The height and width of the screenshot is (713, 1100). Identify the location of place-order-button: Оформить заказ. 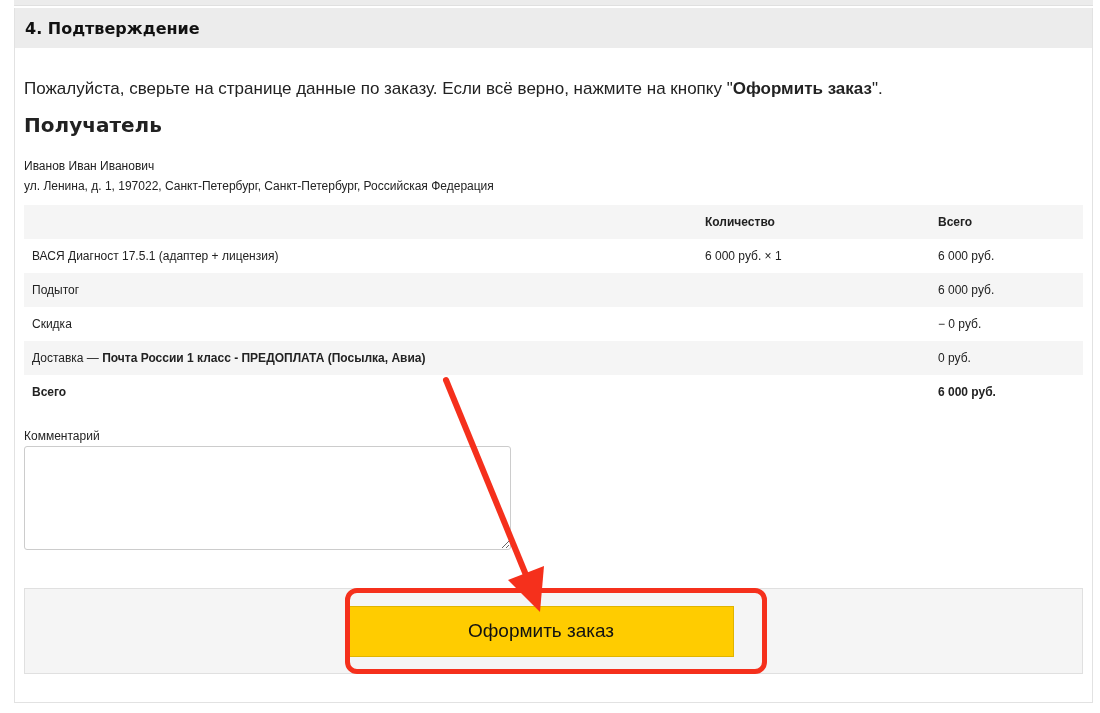
(541, 631).